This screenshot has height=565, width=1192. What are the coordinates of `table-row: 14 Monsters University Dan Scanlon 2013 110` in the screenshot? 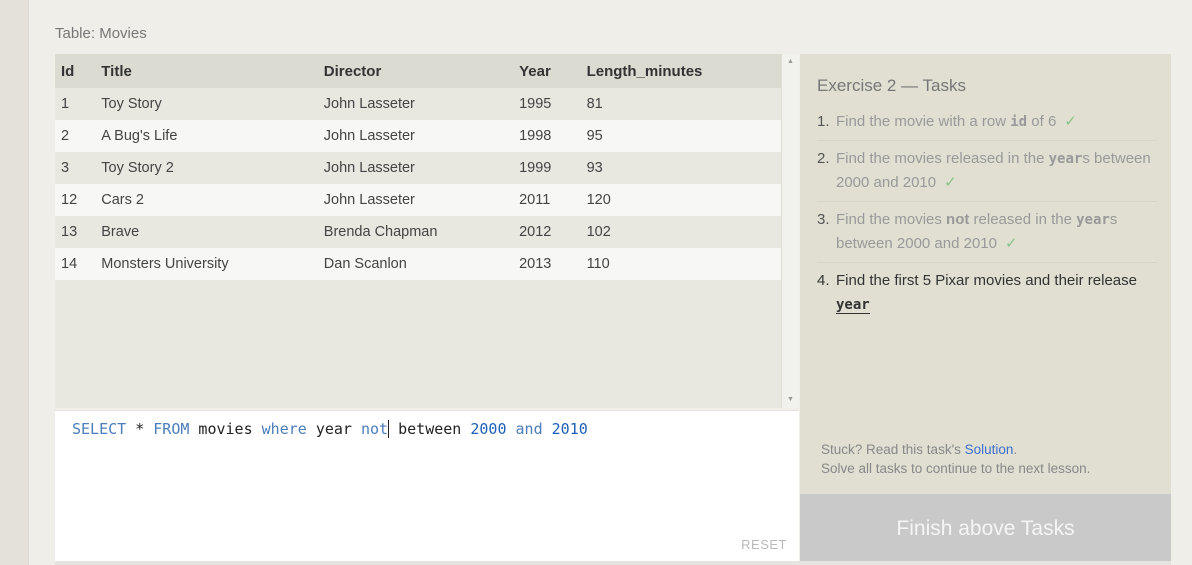 It's located at (418, 264).